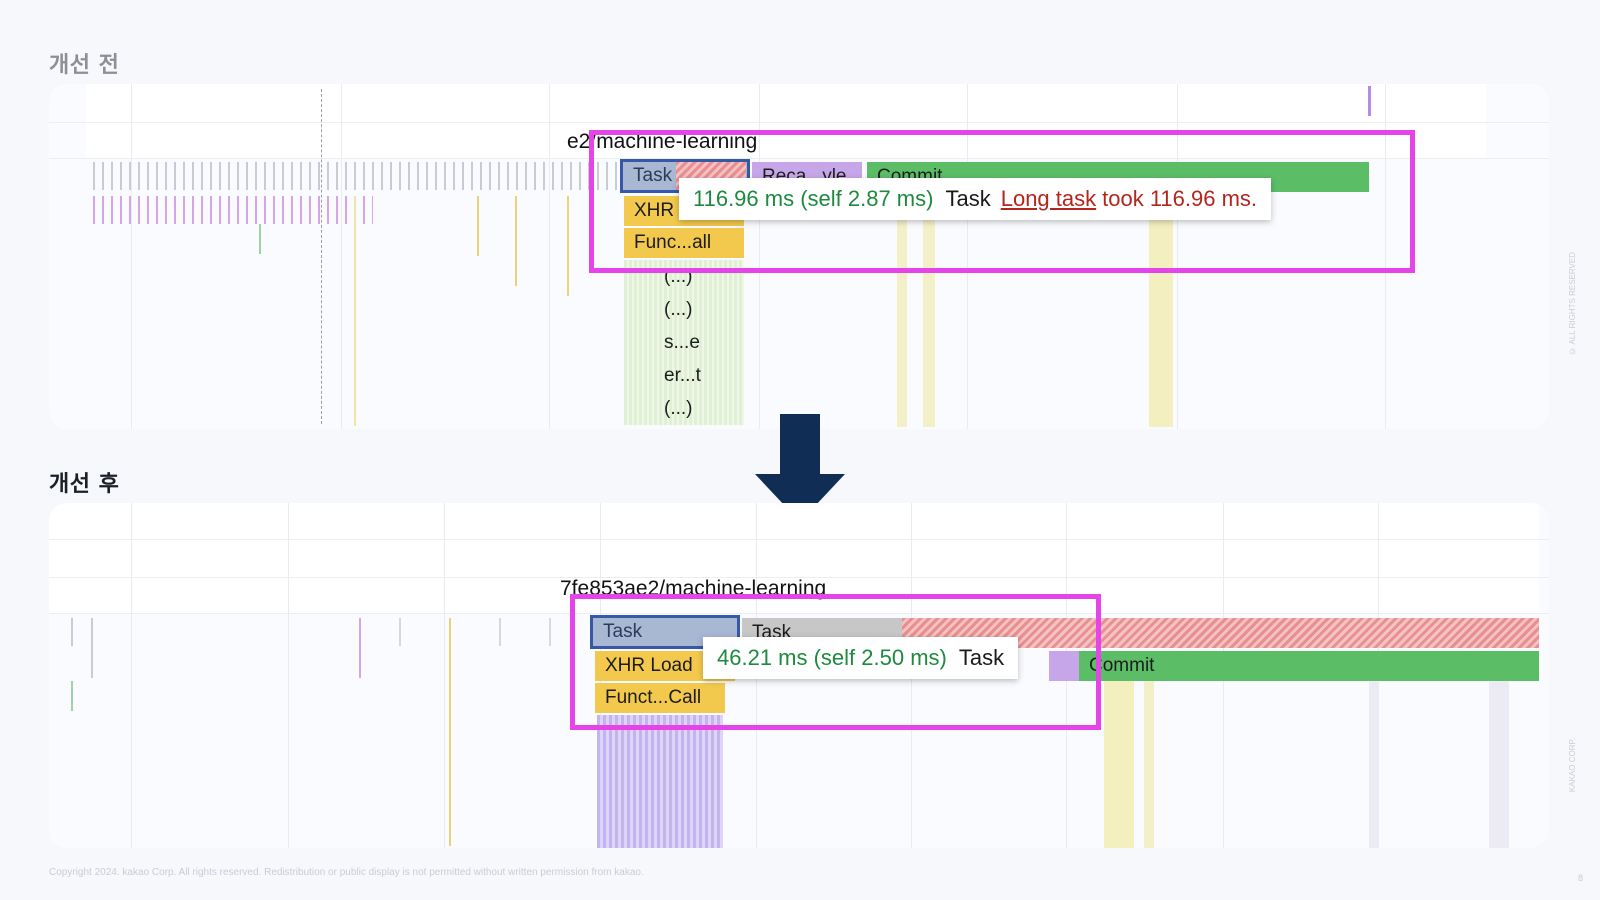 This screenshot has height=900, width=1600. What do you see at coordinates (84, 65) in the screenshot?
I see `before-section-title: 개선 전` at bounding box center [84, 65].